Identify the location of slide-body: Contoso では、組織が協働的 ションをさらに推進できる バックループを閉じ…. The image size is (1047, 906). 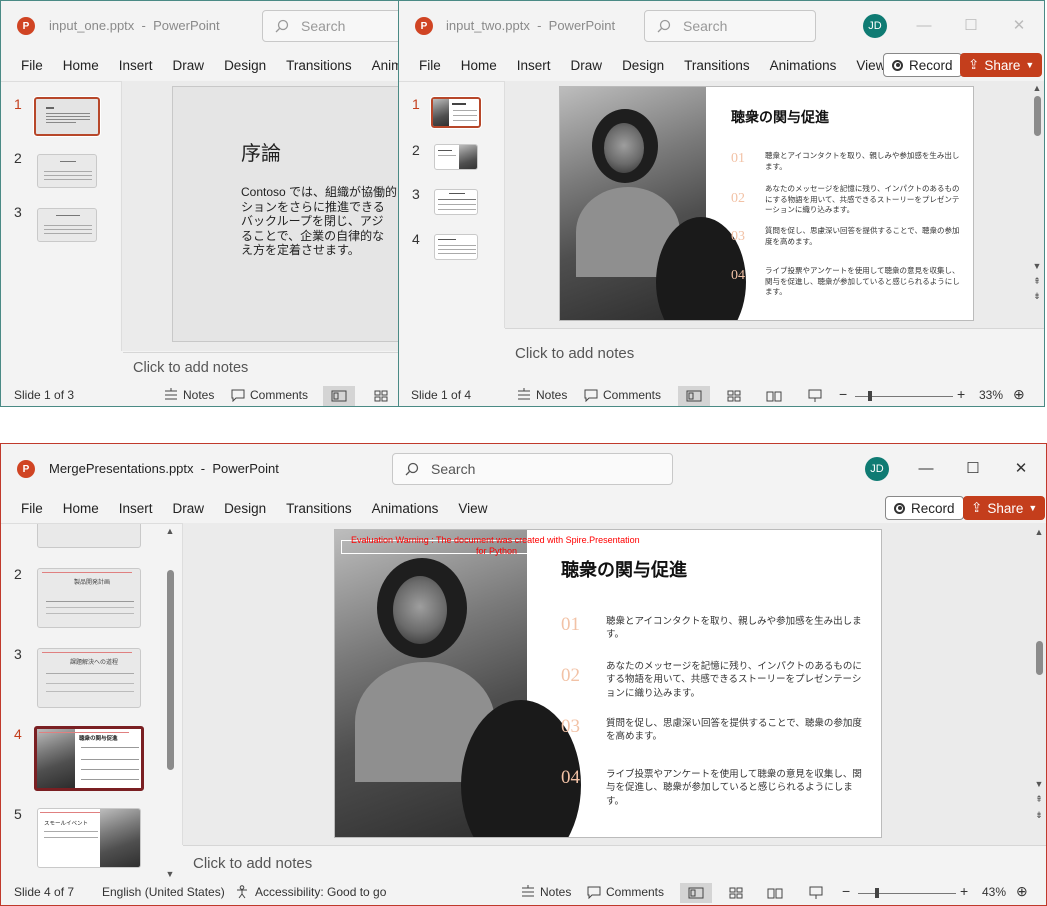
(319, 221).